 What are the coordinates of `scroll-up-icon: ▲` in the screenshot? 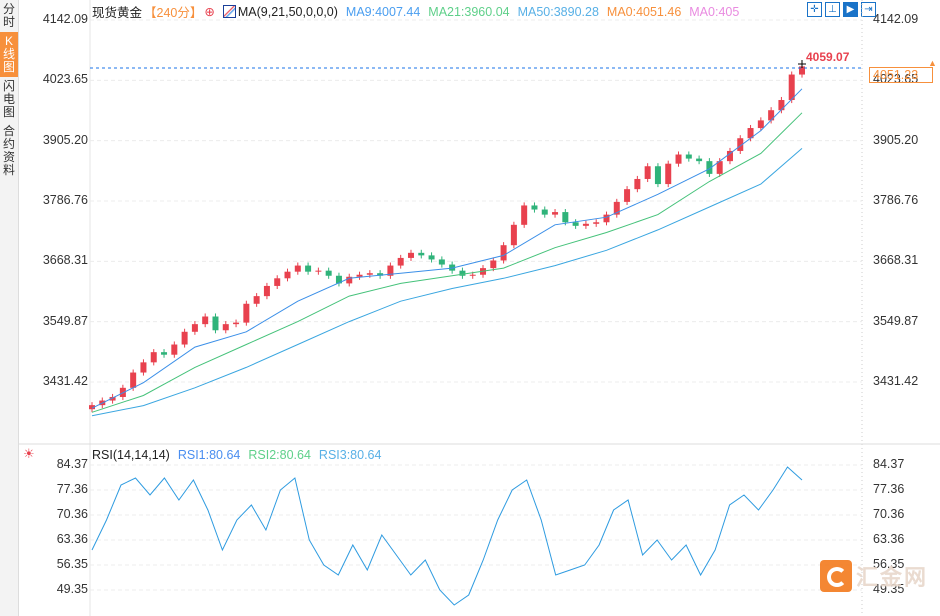 It's located at (932, 63).